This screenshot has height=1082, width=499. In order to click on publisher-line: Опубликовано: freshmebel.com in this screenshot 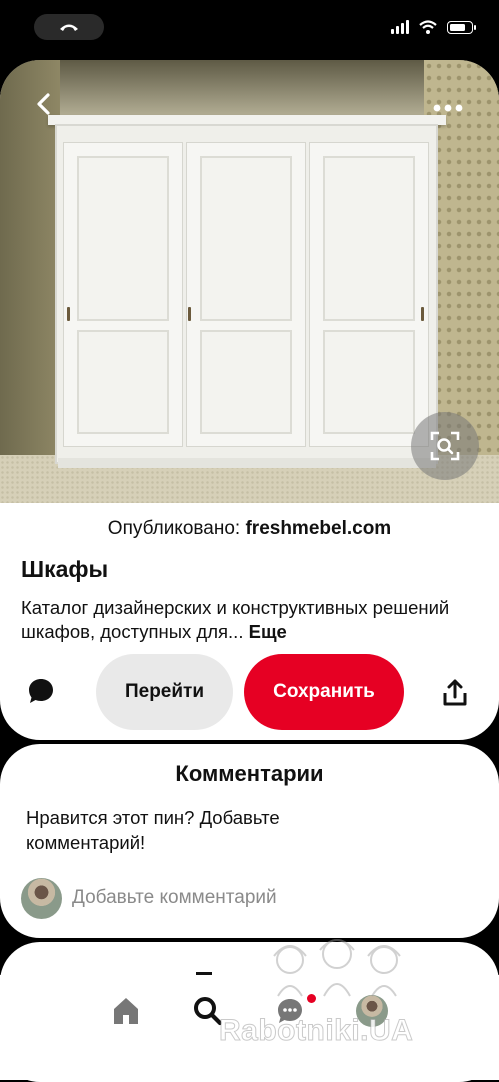, I will do `click(249, 529)`.